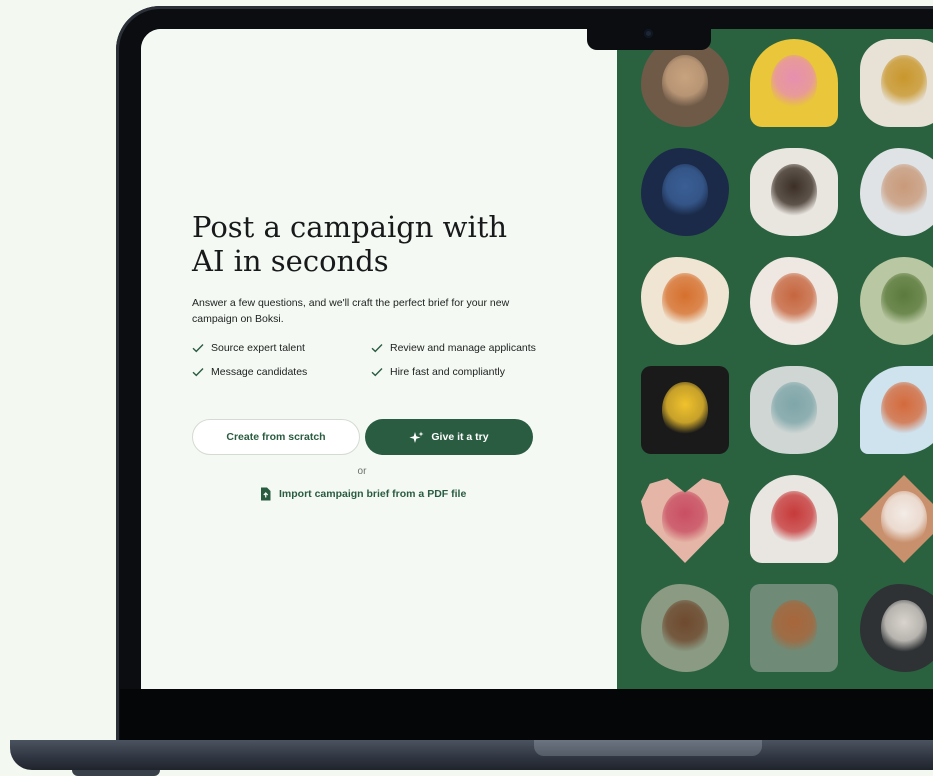 The height and width of the screenshot is (776, 933). I want to click on camera-notch, so click(649, 37).